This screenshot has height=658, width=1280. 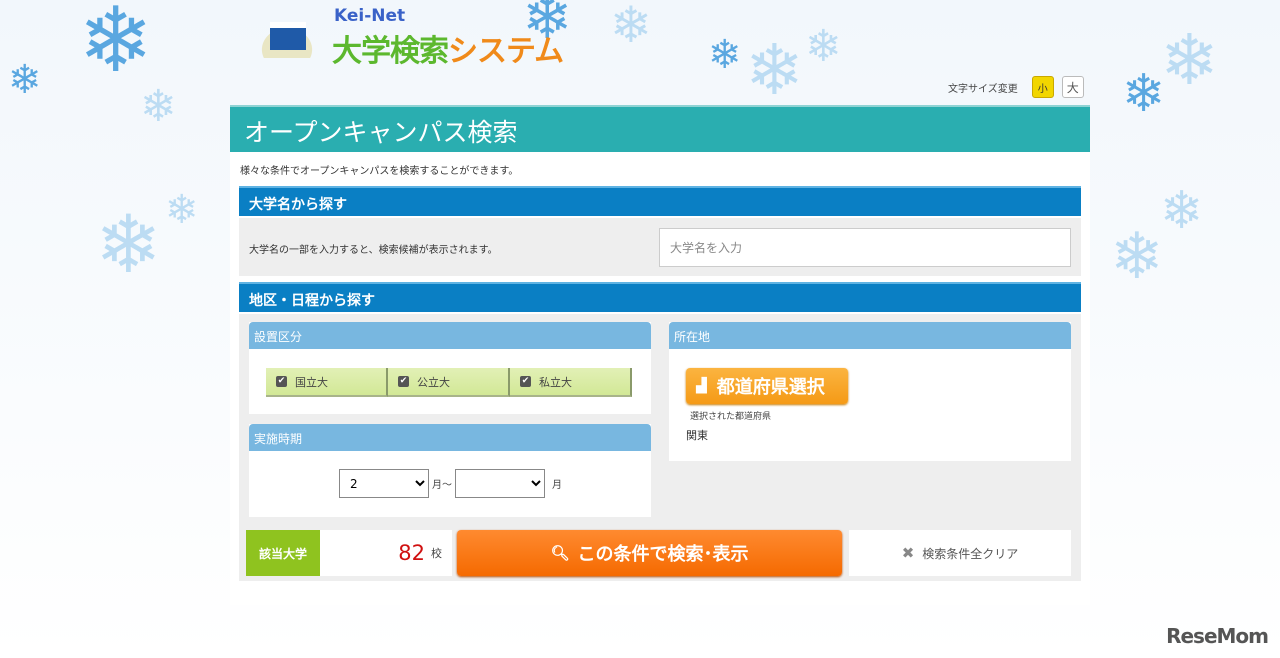 What do you see at coordinates (500, 483) in the screenshot?
I see `month-to-select` at bounding box center [500, 483].